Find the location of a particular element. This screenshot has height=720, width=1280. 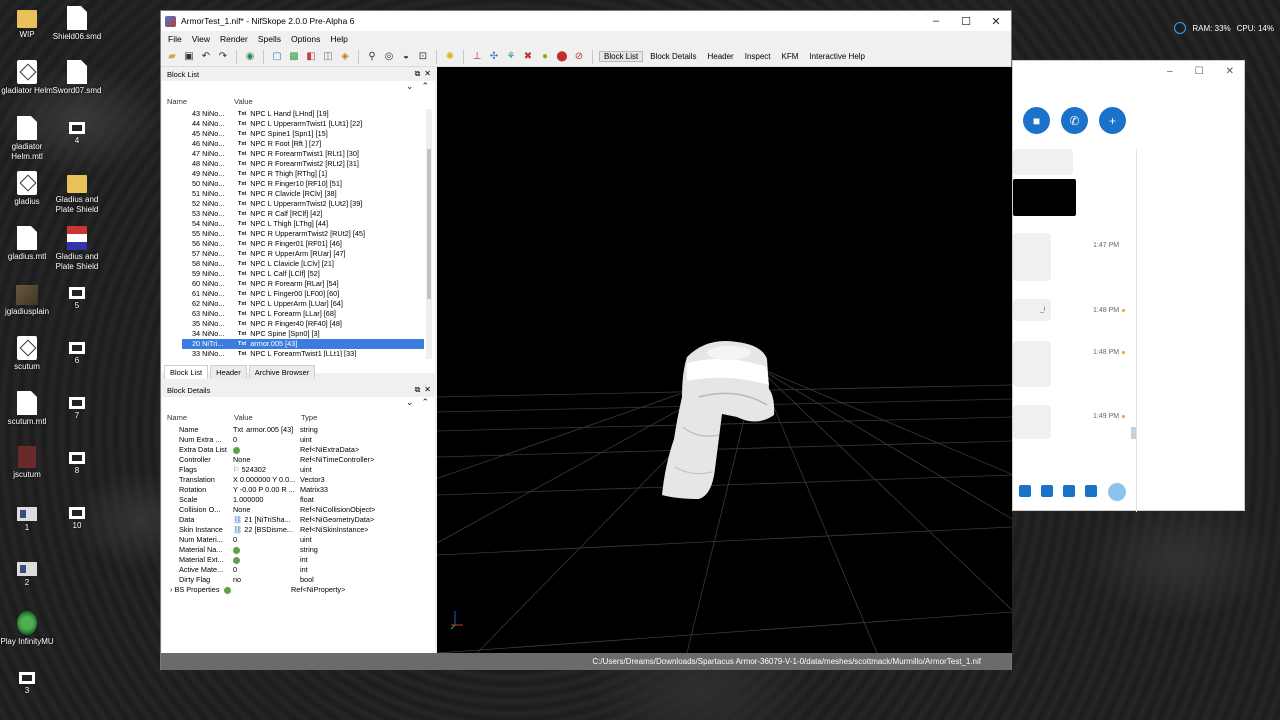

redo-icon: ↷ is located at coordinates (223, 57).